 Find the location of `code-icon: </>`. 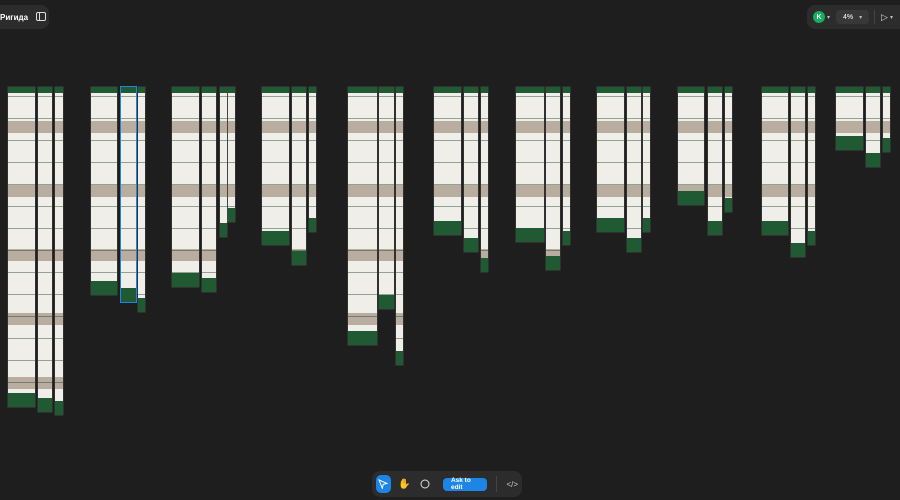

code-icon: </> is located at coordinates (512, 484).